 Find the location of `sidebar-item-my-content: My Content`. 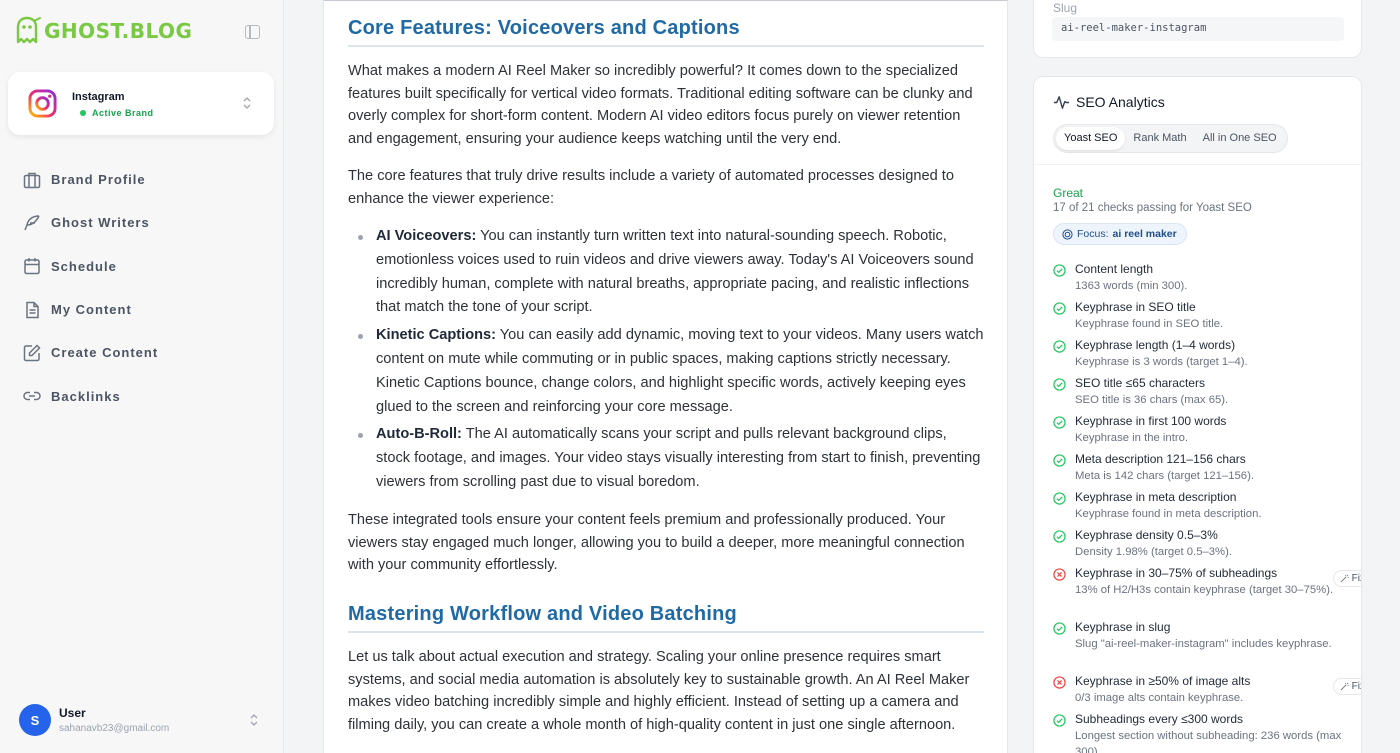

sidebar-item-my-content: My Content is located at coordinates (90, 309).